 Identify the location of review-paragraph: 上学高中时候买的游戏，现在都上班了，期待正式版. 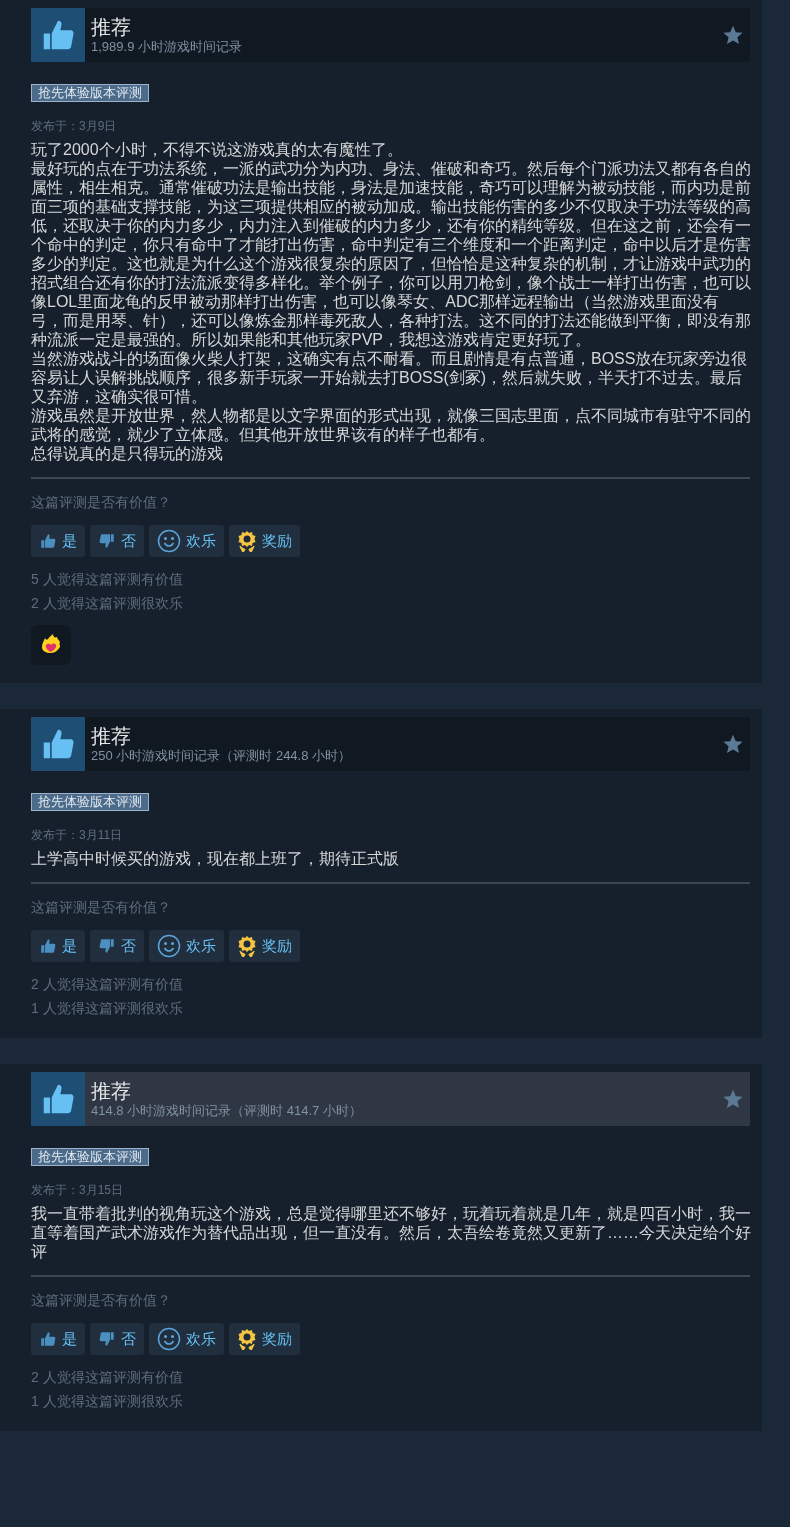
(215, 858).